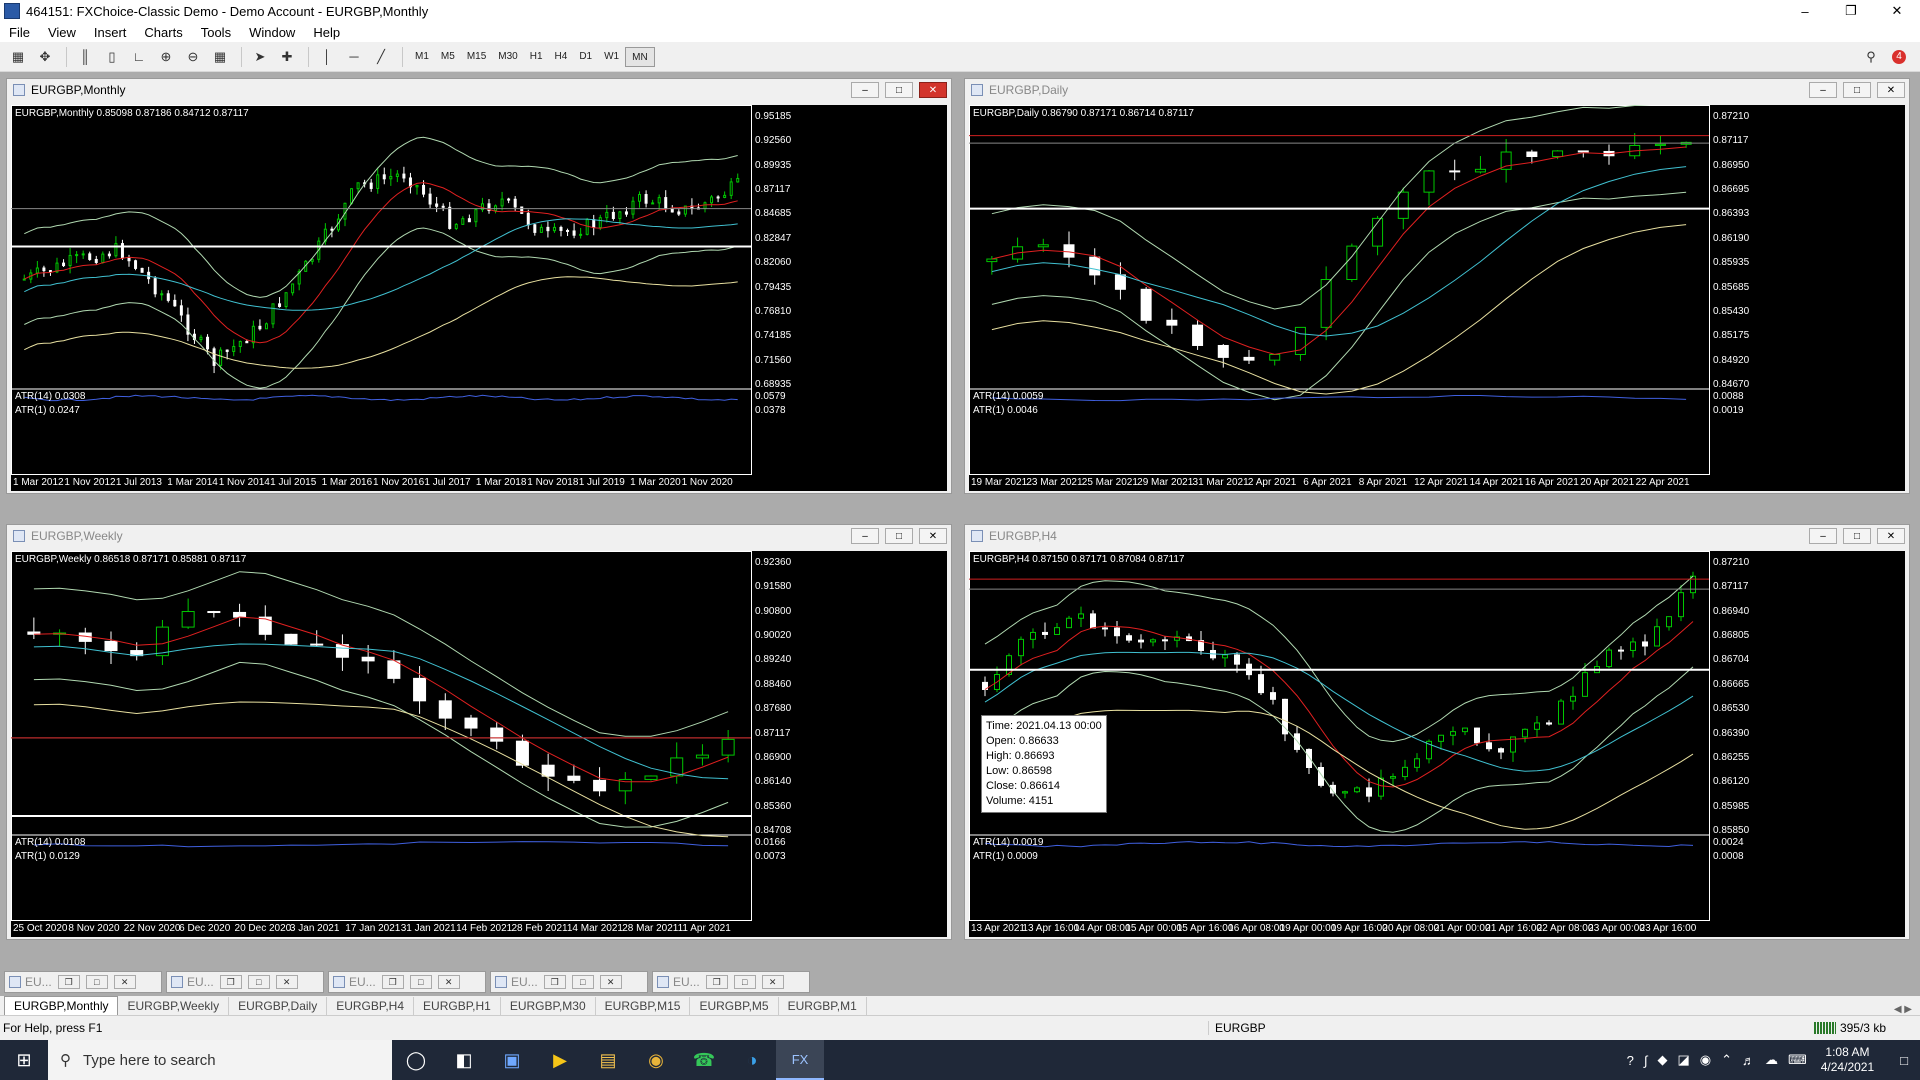 The width and height of the screenshot is (1920, 1080). What do you see at coordinates (1849, 1028) in the screenshot?
I see `connection-status: 395/3 kb` at bounding box center [1849, 1028].